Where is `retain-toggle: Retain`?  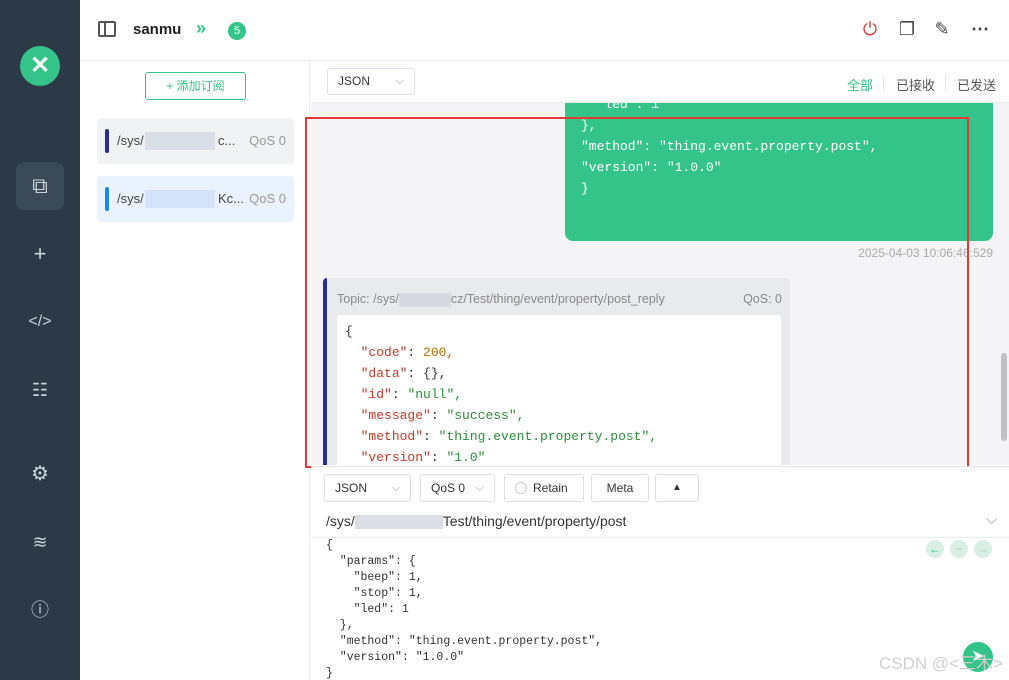
retain-toggle: Retain is located at coordinates (544, 488).